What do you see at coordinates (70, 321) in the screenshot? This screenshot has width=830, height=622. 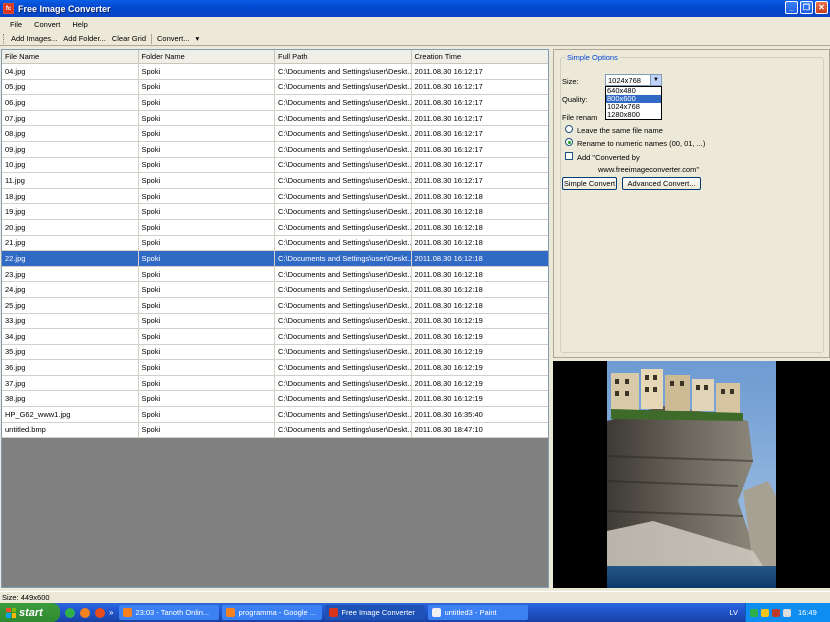 I see `cell-file-name: 33.jpg` at bounding box center [70, 321].